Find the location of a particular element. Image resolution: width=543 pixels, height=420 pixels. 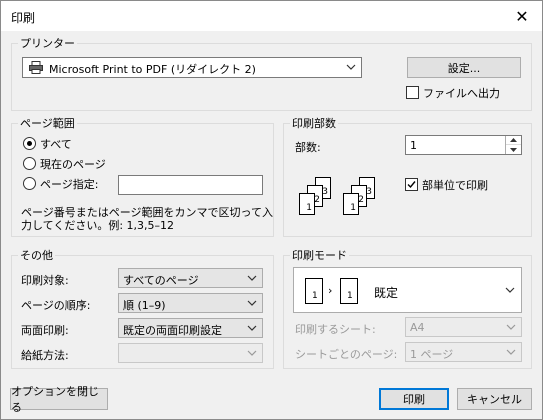

print-target-select: すべてのページ is located at coordinates (190, 278).